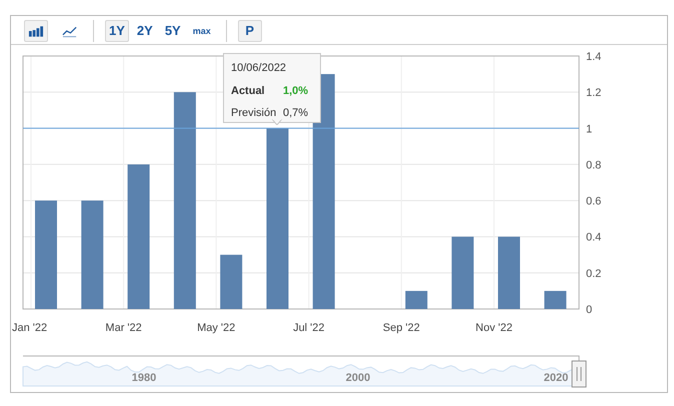  I want to click on axis-label: 0, so click(589, 310).